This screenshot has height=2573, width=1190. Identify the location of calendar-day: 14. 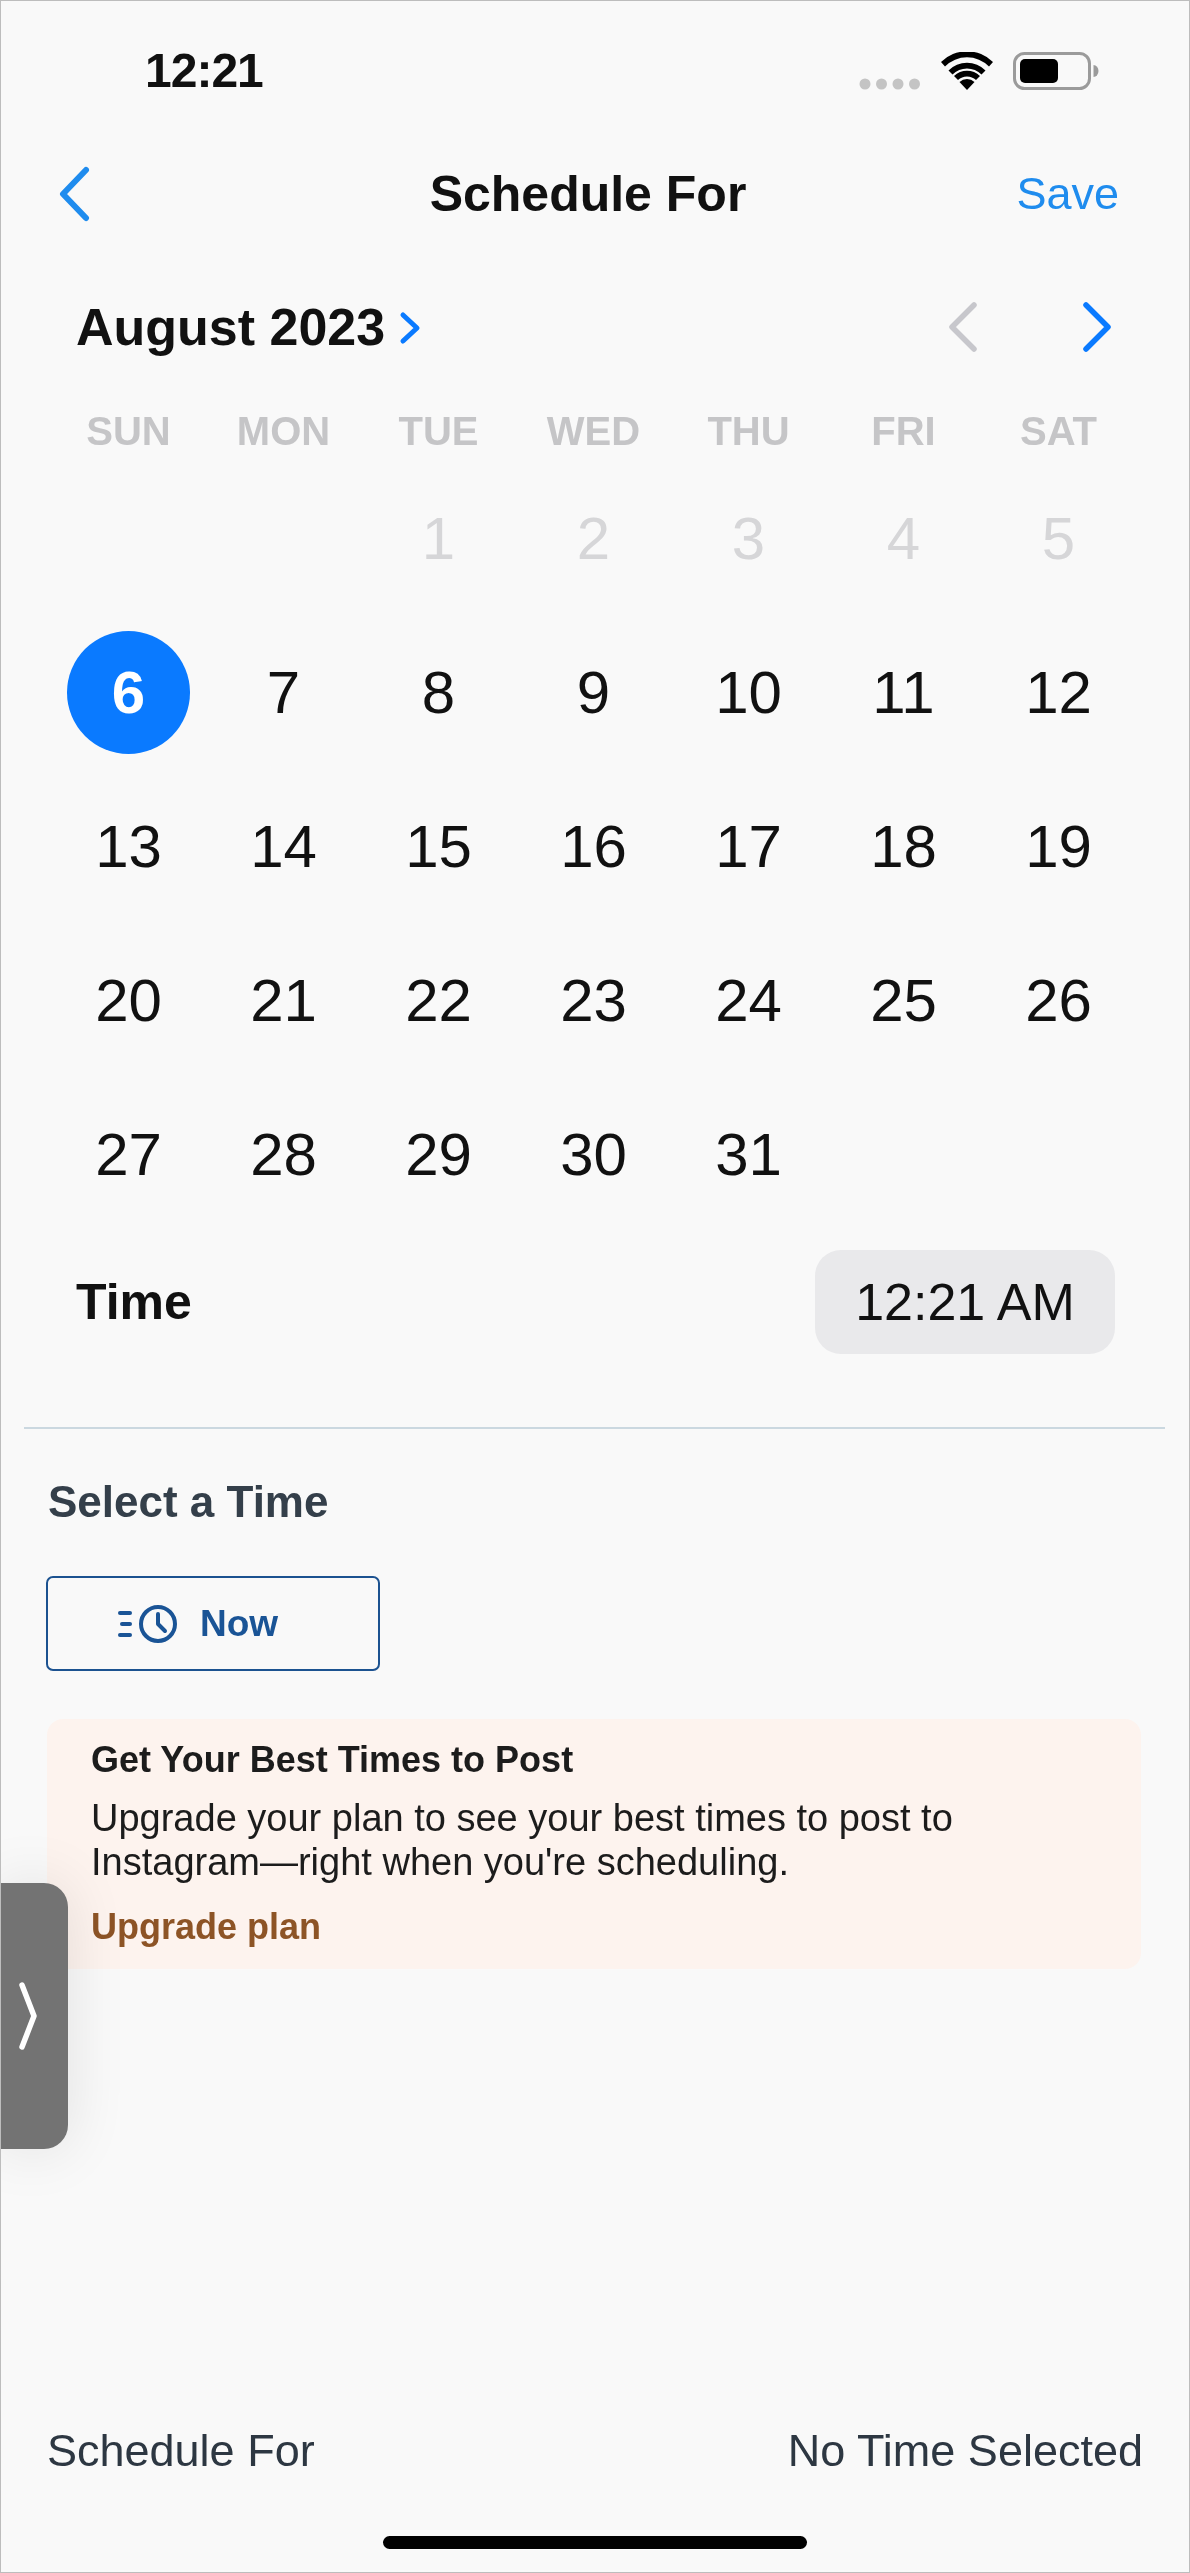
(283, 846).